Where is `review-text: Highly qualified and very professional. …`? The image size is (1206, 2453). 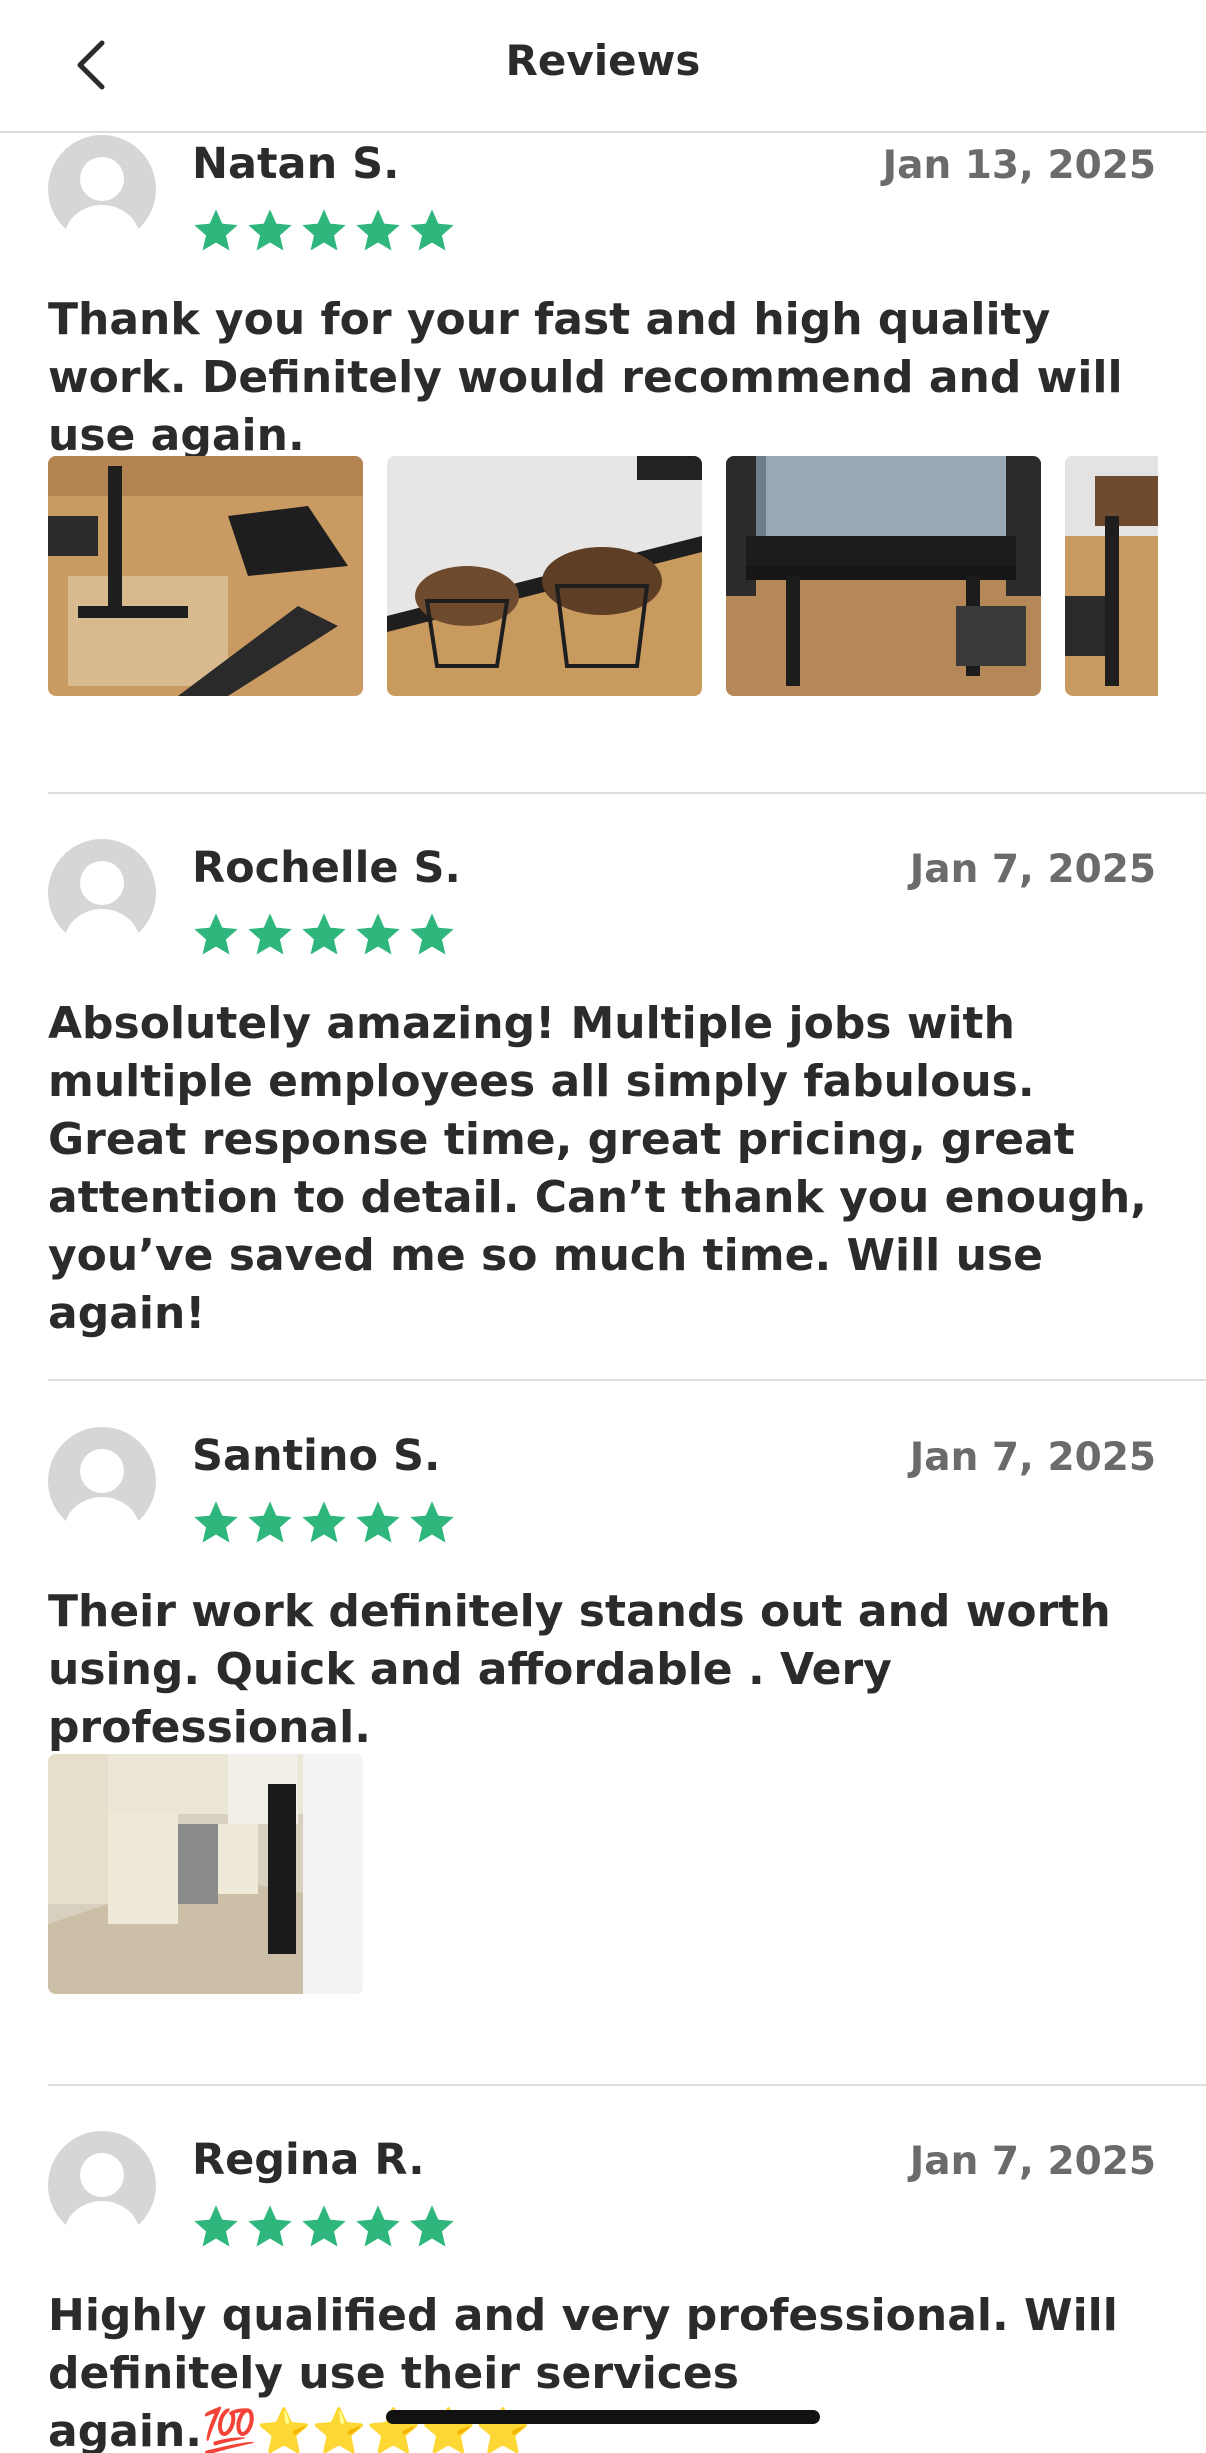 review-text: Highly qualified and very professional. … is located at coordinates (583, 2371).